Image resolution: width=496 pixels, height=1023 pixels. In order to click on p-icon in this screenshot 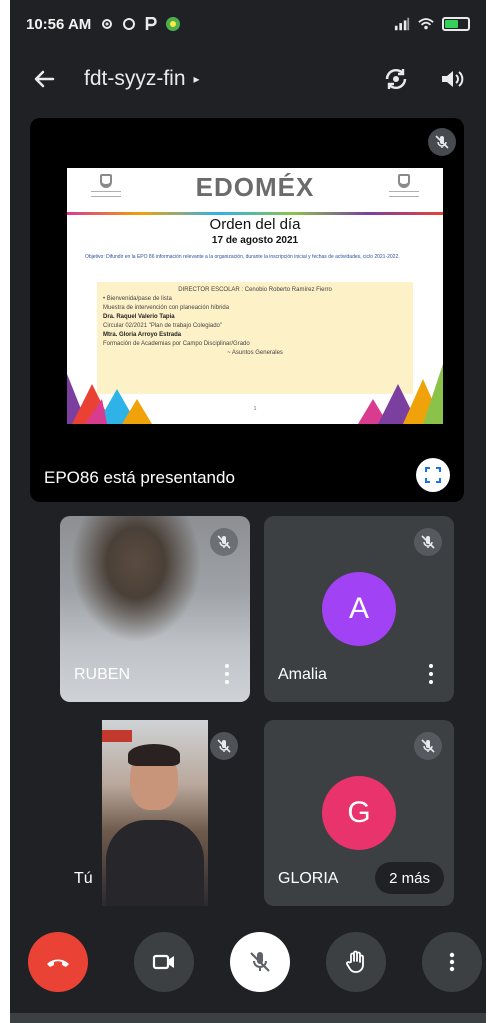, I will do `click(151, 24)`.